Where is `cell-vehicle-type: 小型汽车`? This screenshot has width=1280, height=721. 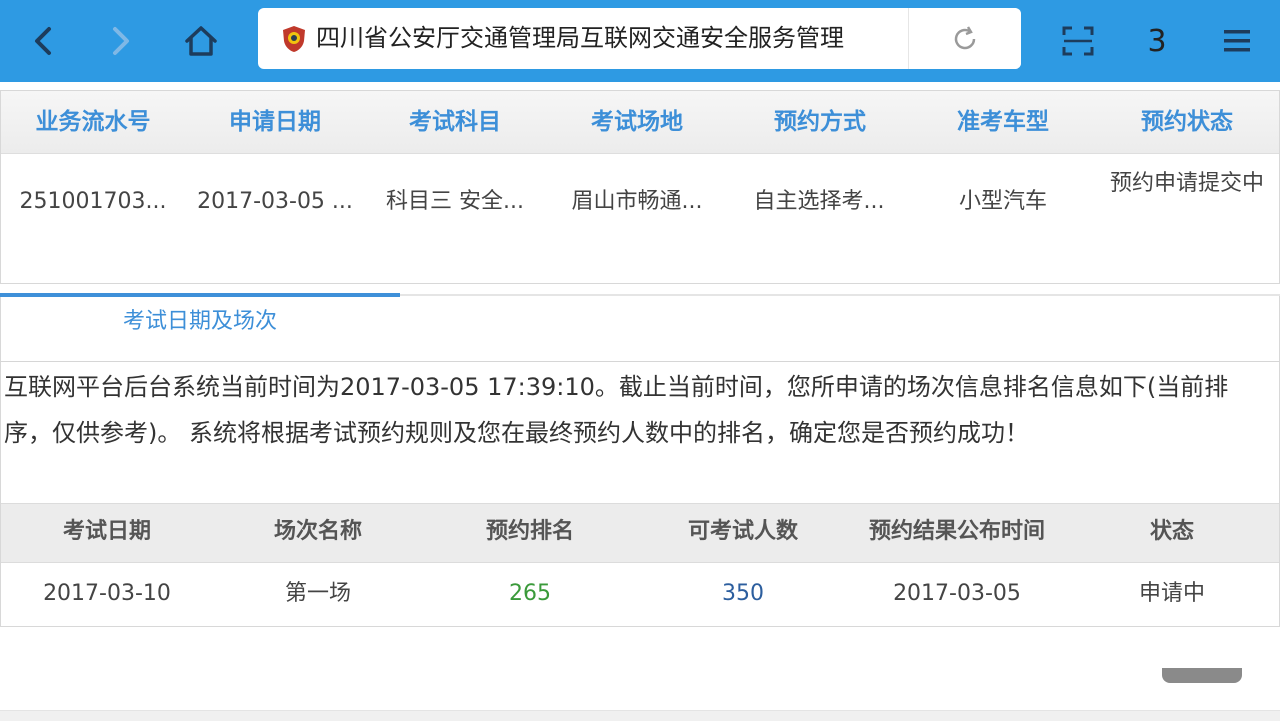
cell-vehicle-type: 小型汽车 is located at coordinates (1002, 201).